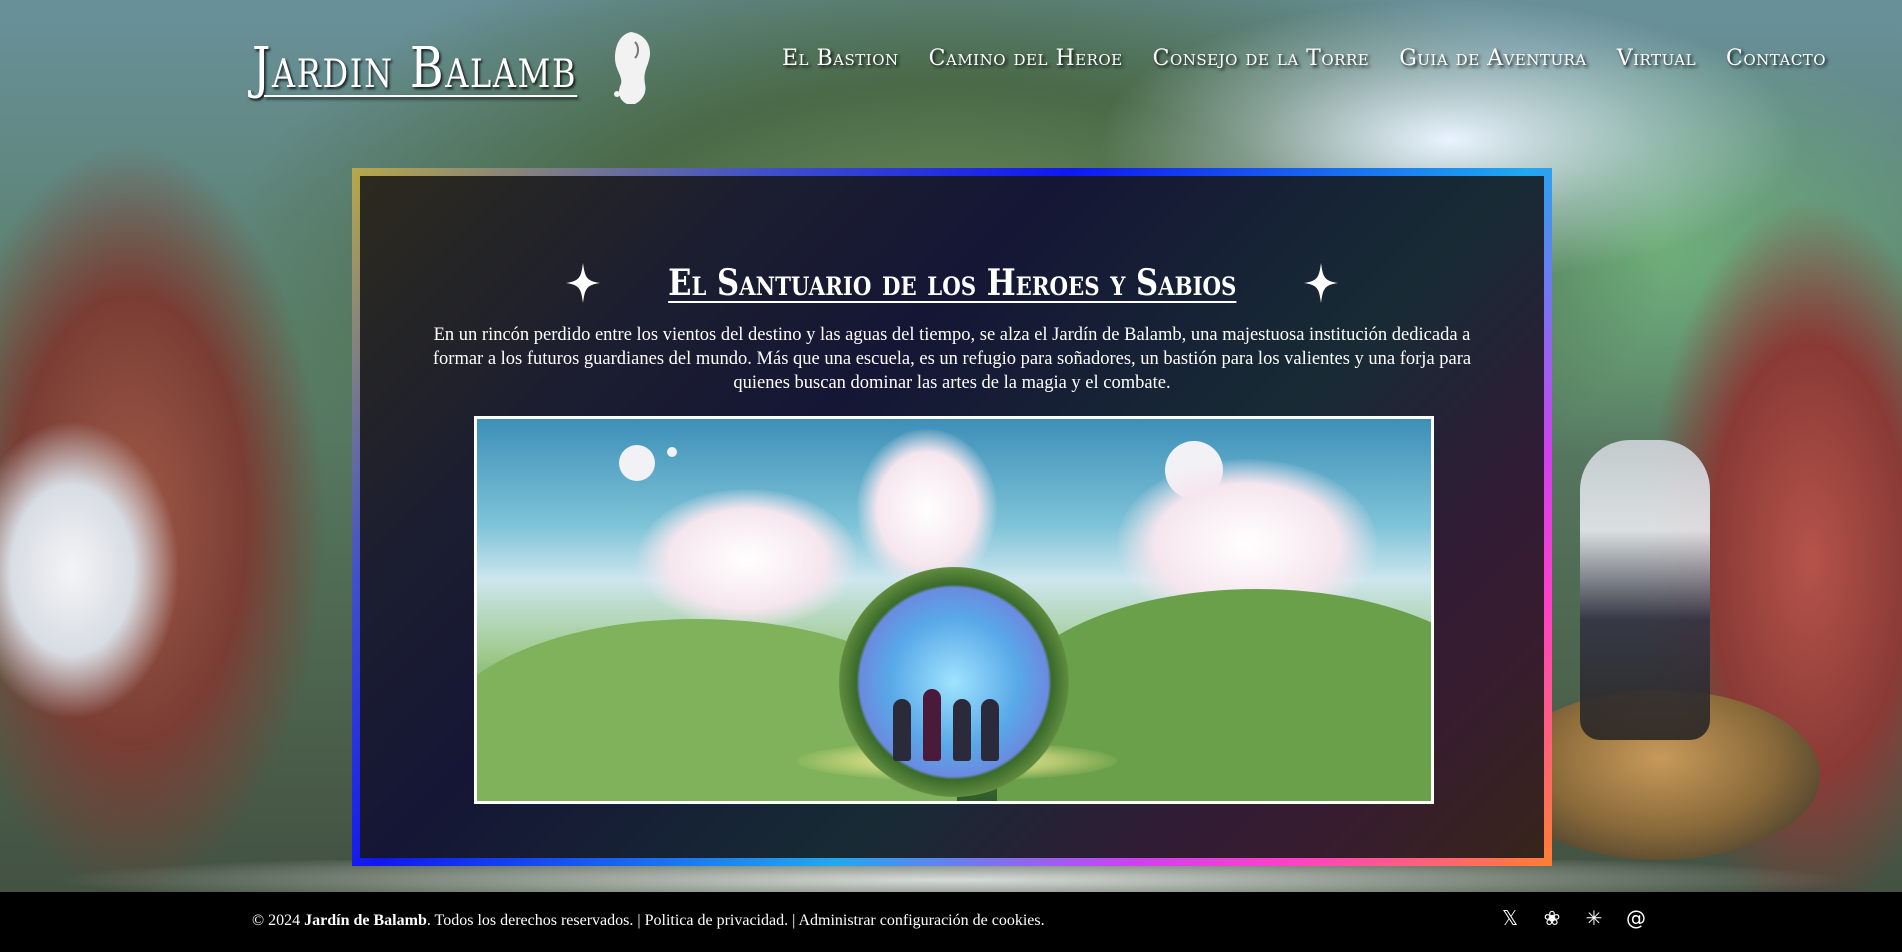 This screenshot has width=1902, height=952. I want to click on copyright-rights: . Todos los derechos reservados. |, so click(533, 920).